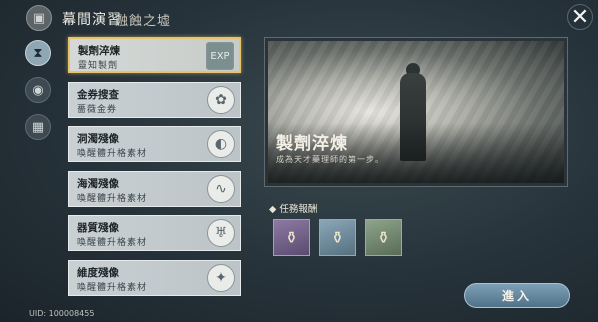  What do you see at coordinates (299, 17) in the screenshot?
I see `header: ▣ 幕間演習 融蝕之墟 ✕` at bounding box center [299, 17].